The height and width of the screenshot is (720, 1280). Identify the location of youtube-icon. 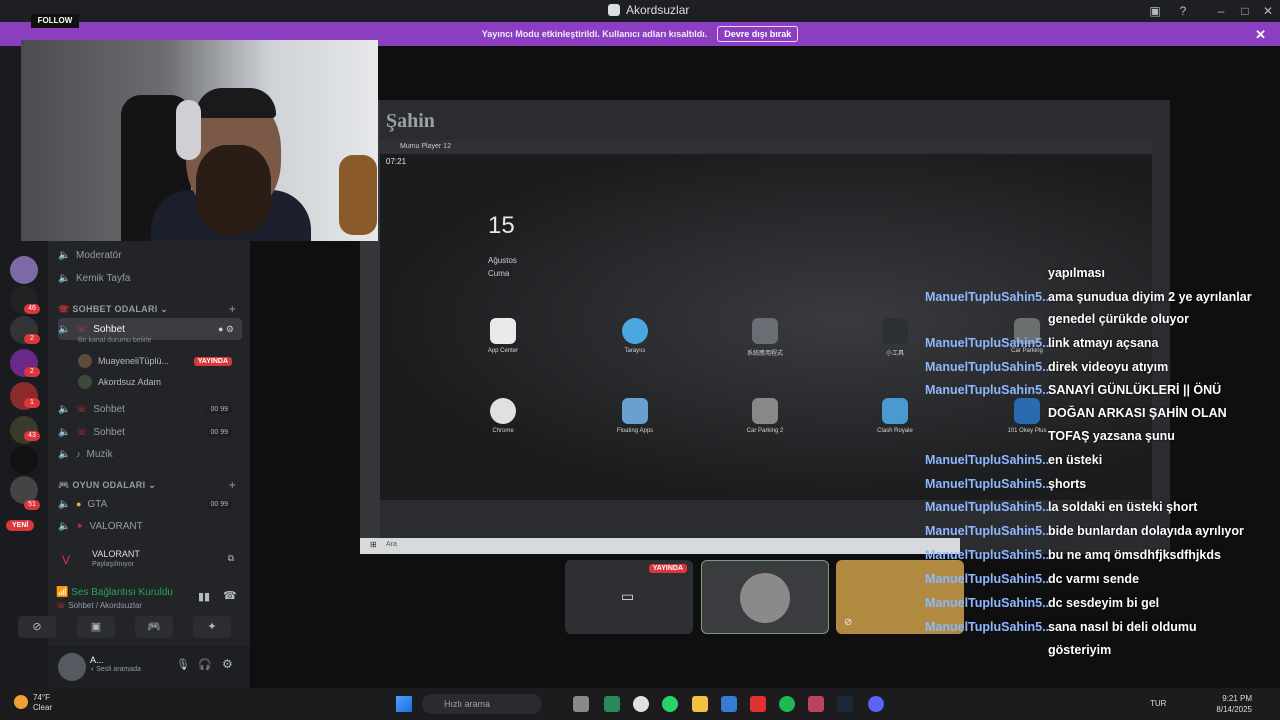
(758, 704).